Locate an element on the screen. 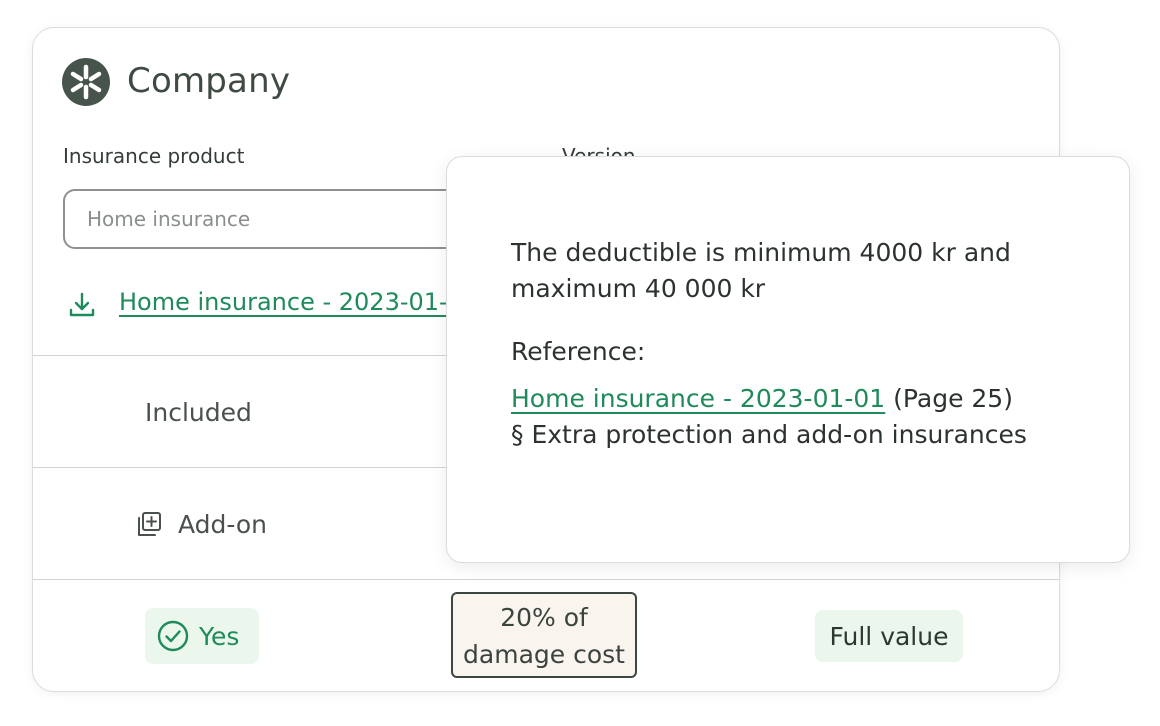 Image resolution: width=1160 pixels, height=726 pixels. full-value-badge: Full value is located at coordinates (889, 636).